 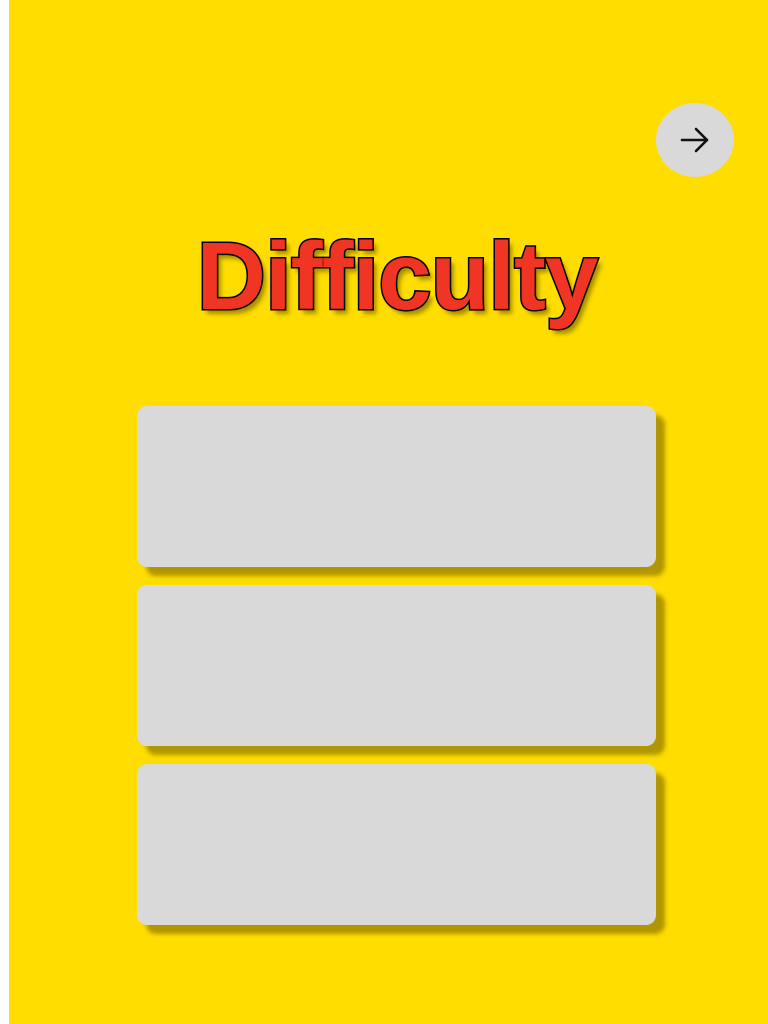 I want to click on next-button, so click(x=695, y=140).